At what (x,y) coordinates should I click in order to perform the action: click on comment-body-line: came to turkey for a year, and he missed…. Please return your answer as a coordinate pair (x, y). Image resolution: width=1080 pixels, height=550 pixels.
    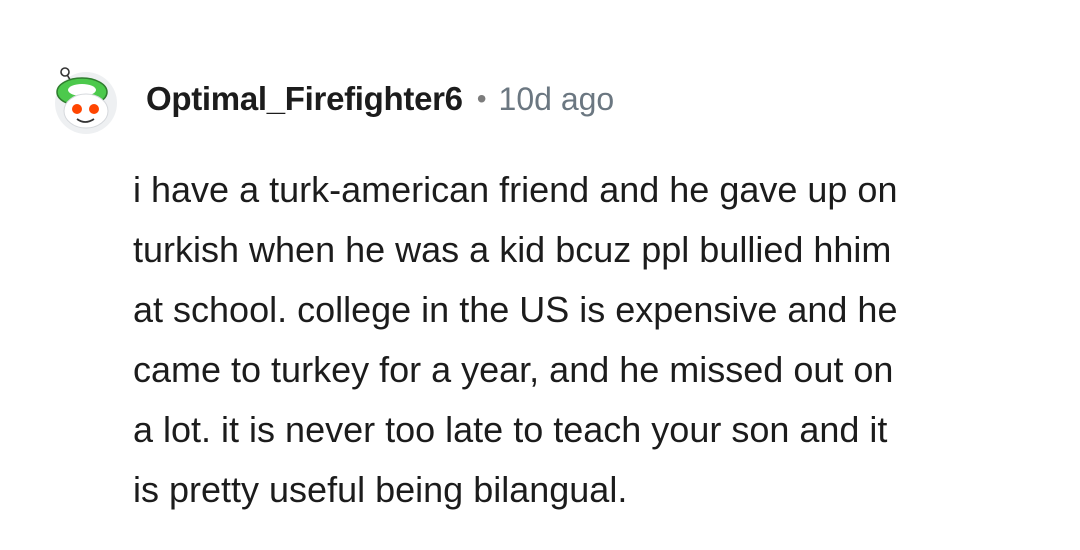
    Looking at the image, I should click on (513, 369).